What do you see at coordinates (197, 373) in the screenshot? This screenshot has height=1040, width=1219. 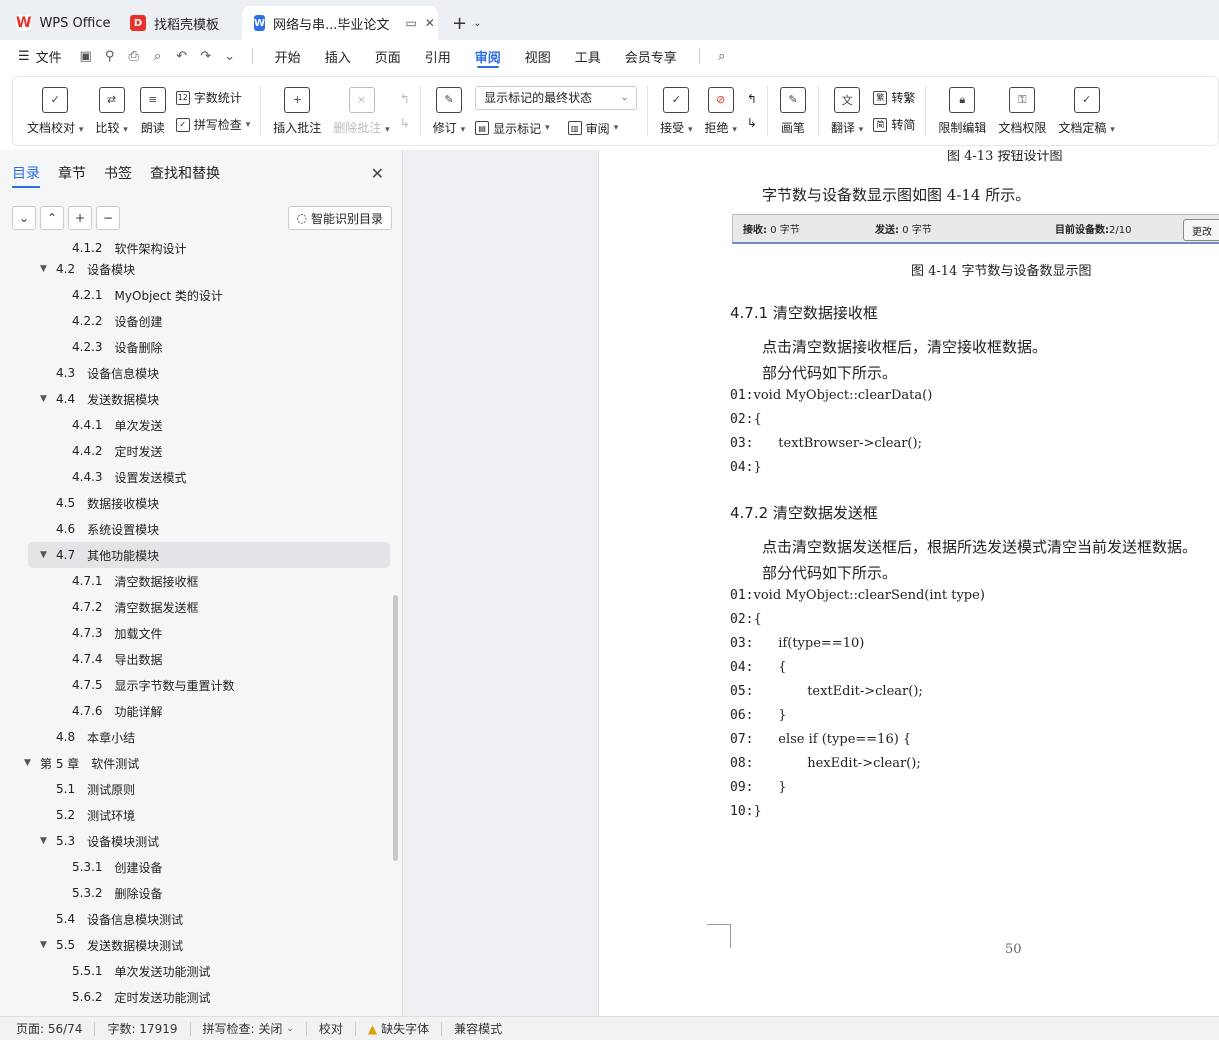 I see `toc-item: 4.3 设备信息模块` at bounding box center [197, 373].